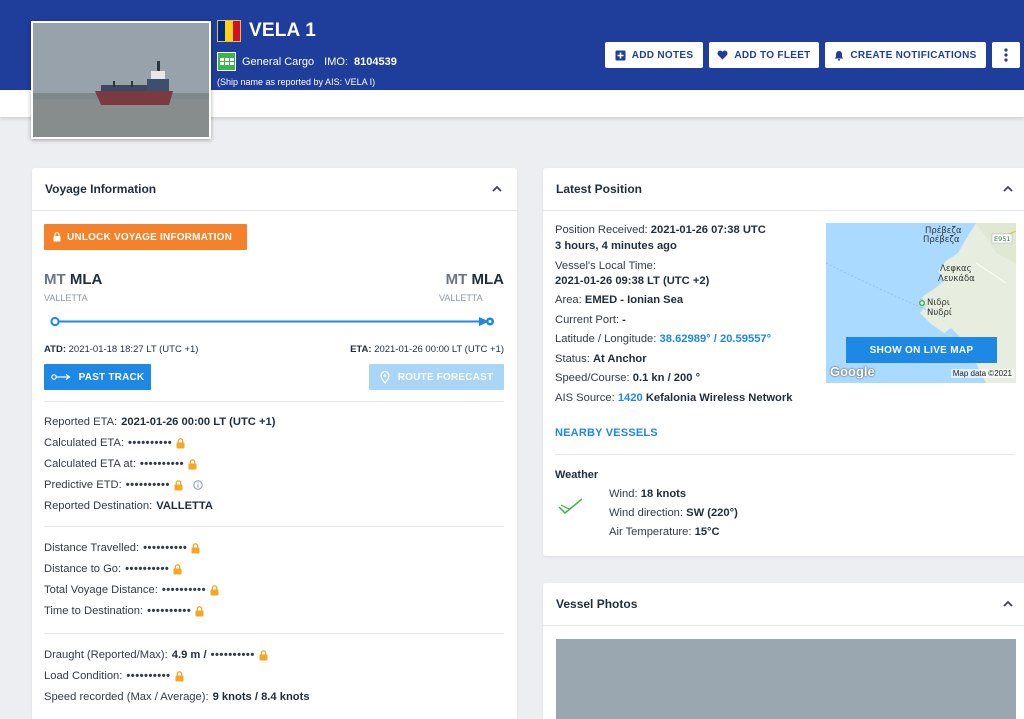 The width and height of the screenshot is (1024, 719). I want to click on total-voyage-distance-masked: ••••••••••, so click(183, 590).